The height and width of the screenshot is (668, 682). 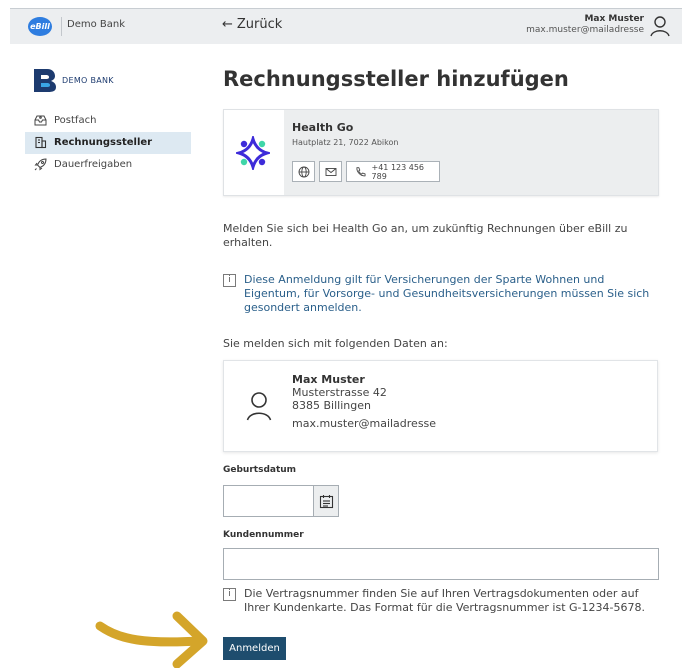 I want to click on biller-logo-box, so click(x=254, y=152).